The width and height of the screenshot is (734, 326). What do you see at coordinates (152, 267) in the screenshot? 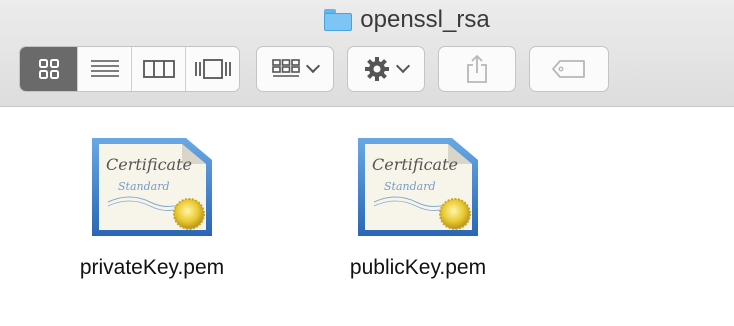
I see `file-name: privateKey.pem` at bounding box center [152, 267].